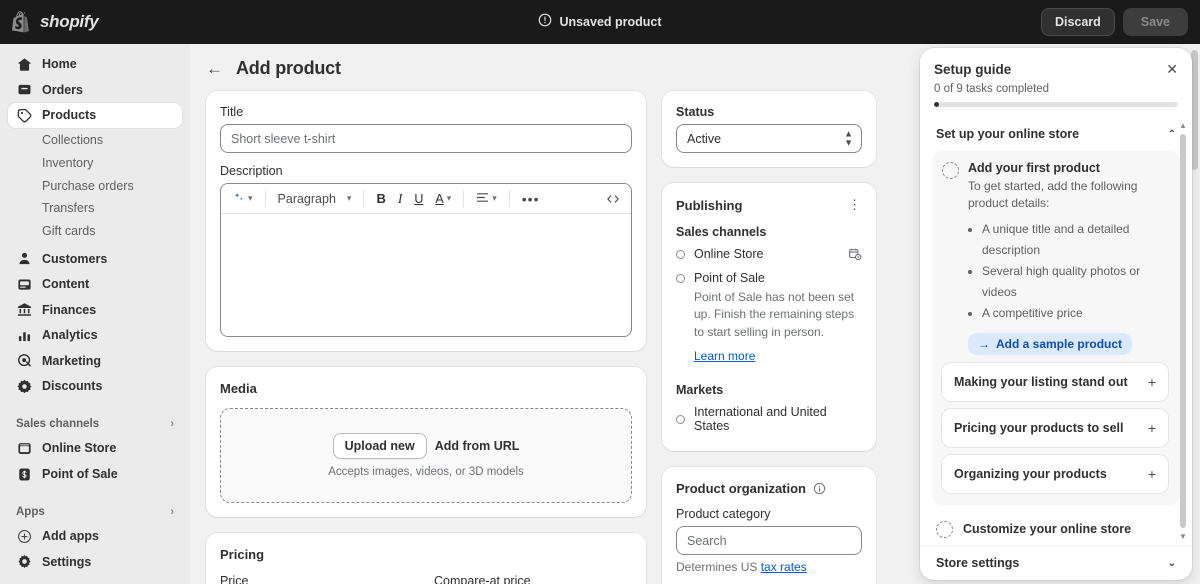 Image resolution: width=1200 pixels, height=584 pixels. I want to click on sidebar-item-content: Content, so click(95, 284).